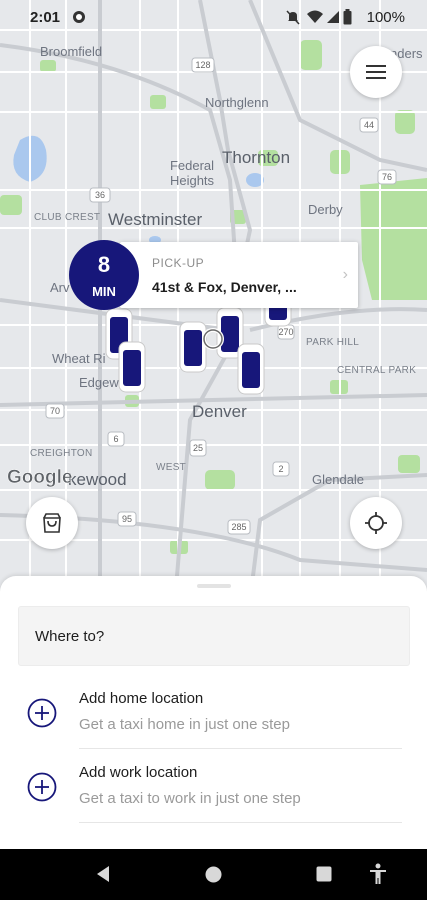 The height and width of the screenshot is (900, 427). Describe the element at coordinates (347, 17) in the screenshot. I see `battery-icon` at that location.